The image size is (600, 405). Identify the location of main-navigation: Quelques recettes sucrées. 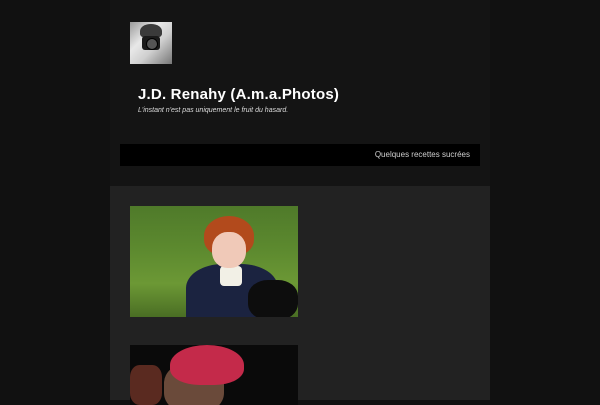
(300, 155).